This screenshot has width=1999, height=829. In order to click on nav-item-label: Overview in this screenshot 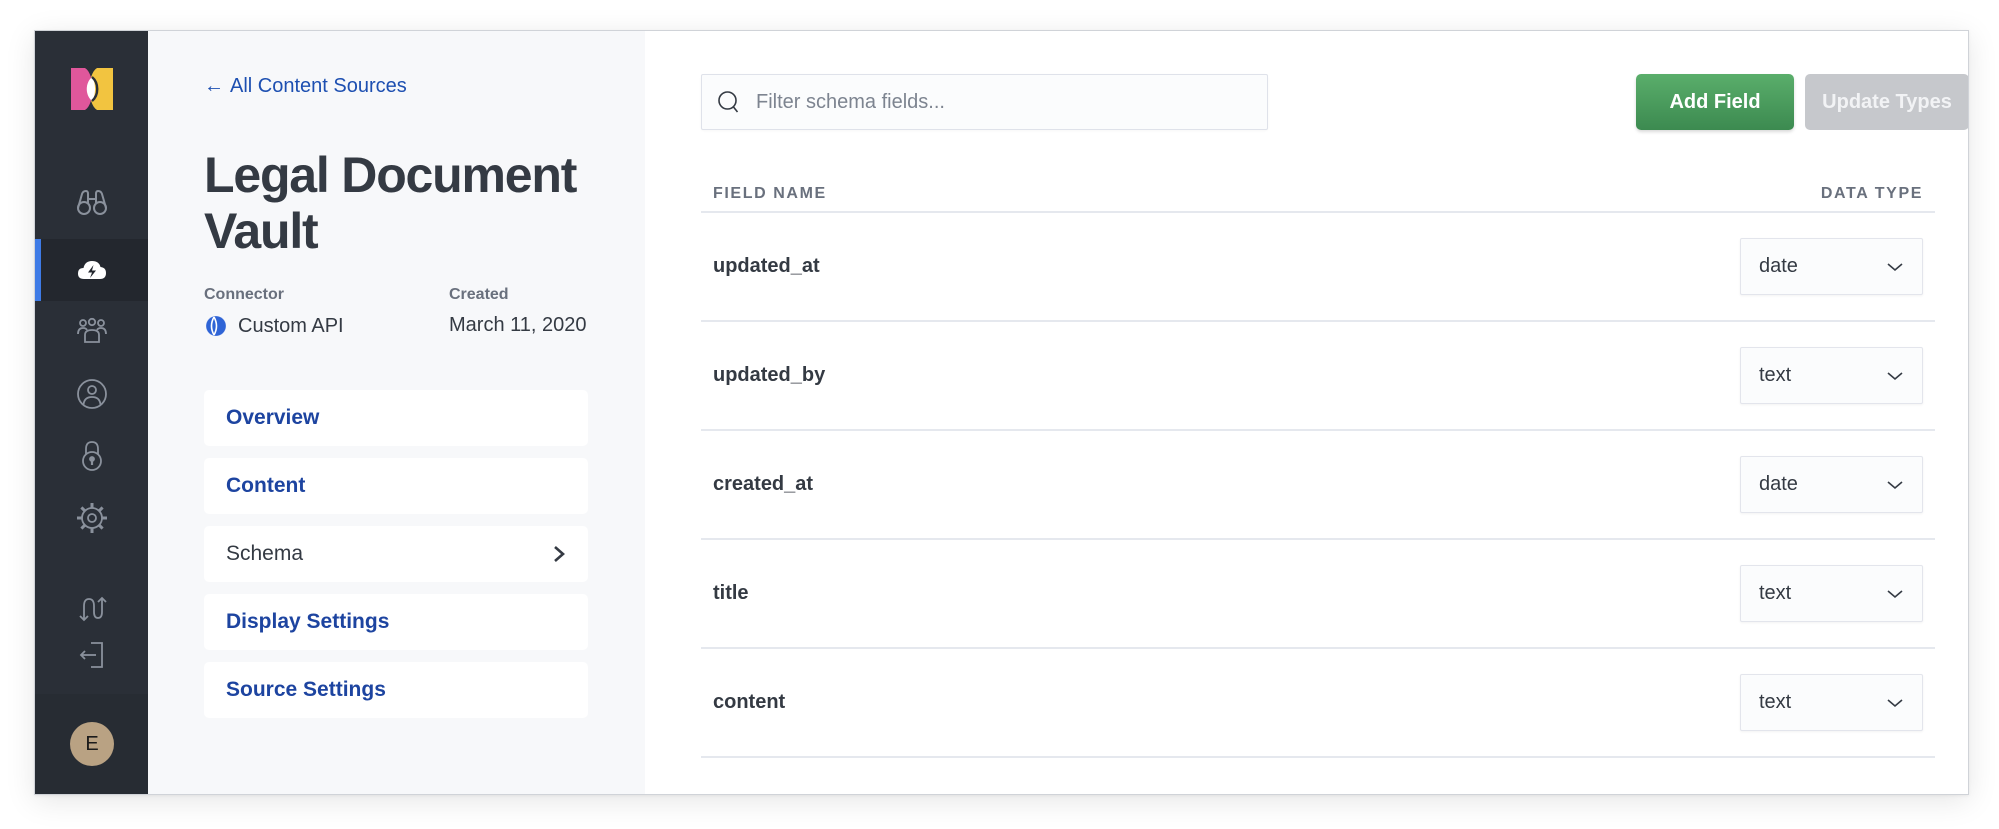, I will do `click(273, 417)`.